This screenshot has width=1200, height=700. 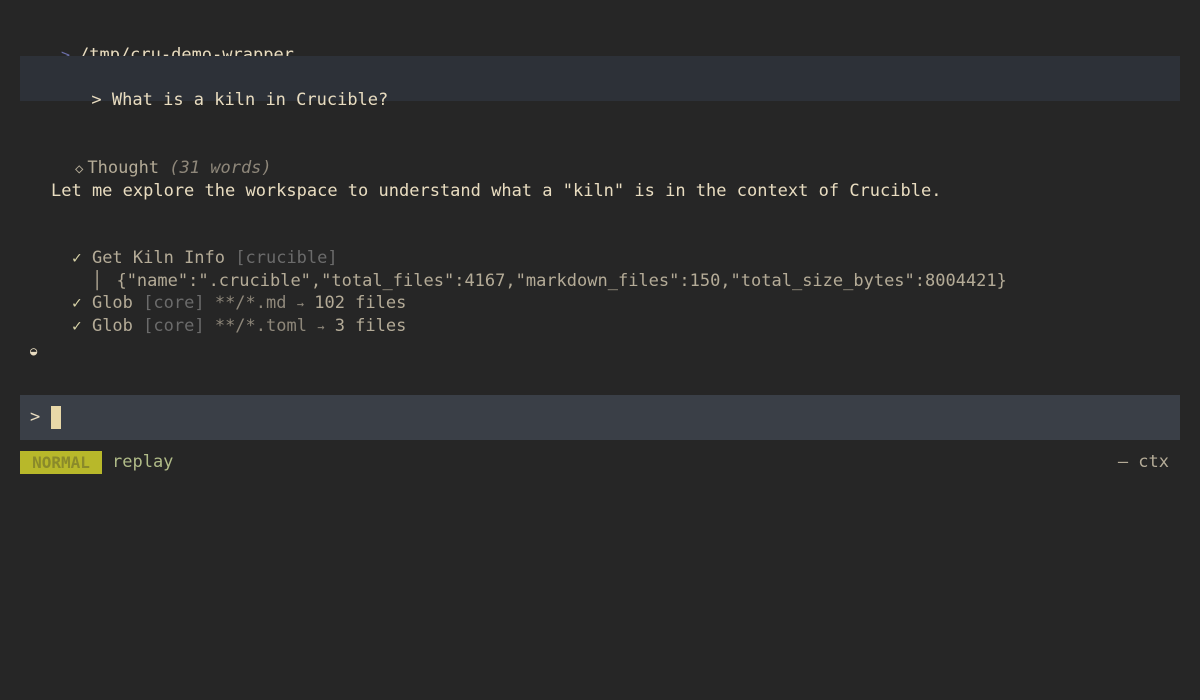 I want to click on chat-input, so click(x=565, y=417).